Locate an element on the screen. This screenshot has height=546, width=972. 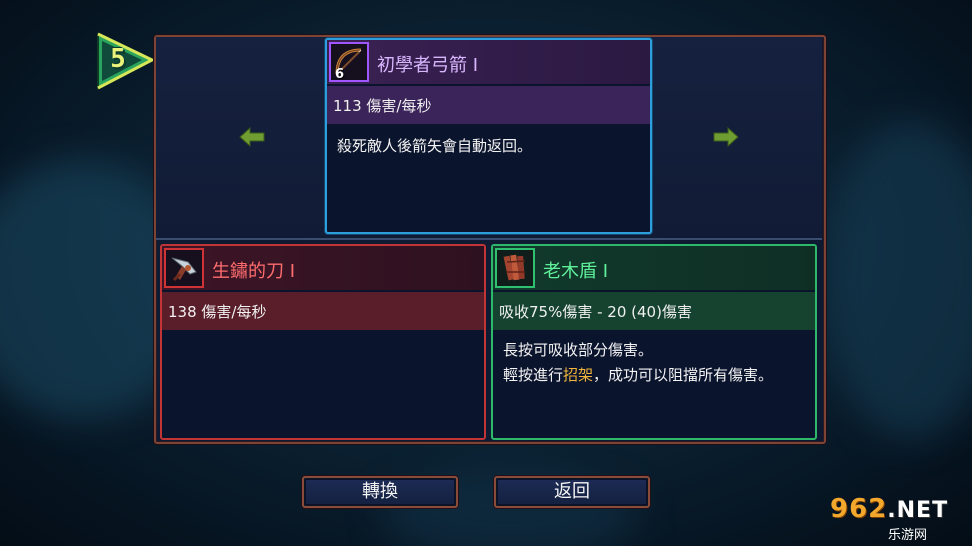
desc-text: 輕按進行 is located at coordinates (533, 375).